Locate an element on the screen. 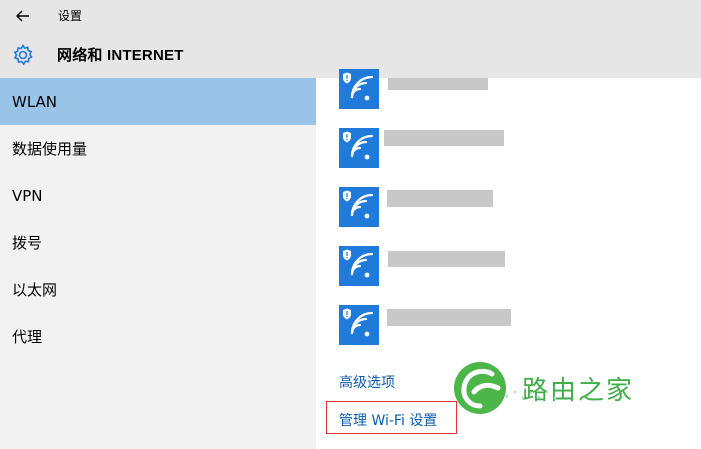 This screenshot has height=449, width=701. back-button is located at coordinates (23, 15).